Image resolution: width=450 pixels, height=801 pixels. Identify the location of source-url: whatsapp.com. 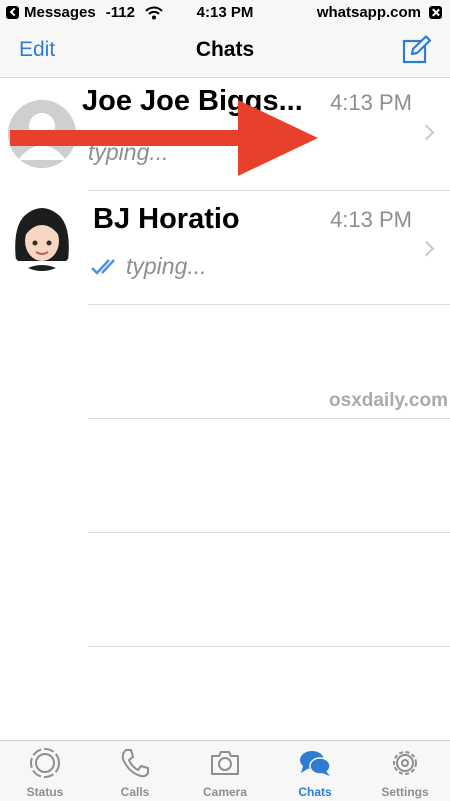
(379, 12).